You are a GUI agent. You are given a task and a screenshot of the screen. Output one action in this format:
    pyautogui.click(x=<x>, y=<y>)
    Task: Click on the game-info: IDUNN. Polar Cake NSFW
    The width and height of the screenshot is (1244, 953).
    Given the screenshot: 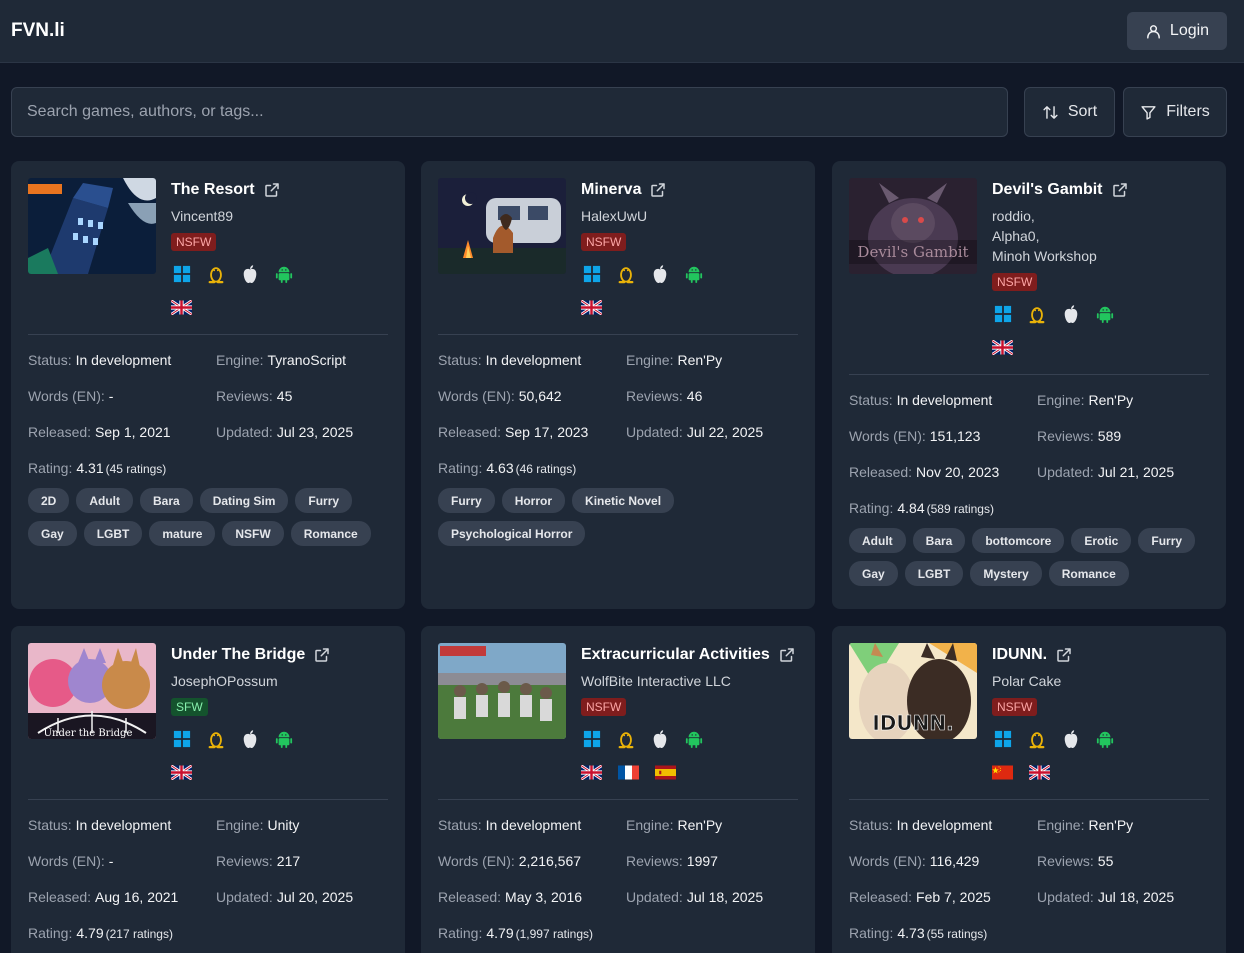 What is the action you would take?
    pyautogui.click(x=1102, y=713)
    